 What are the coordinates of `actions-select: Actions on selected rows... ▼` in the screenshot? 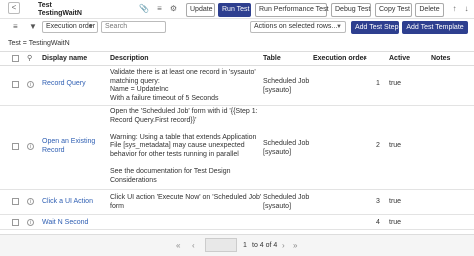 It's located at (298, 27).